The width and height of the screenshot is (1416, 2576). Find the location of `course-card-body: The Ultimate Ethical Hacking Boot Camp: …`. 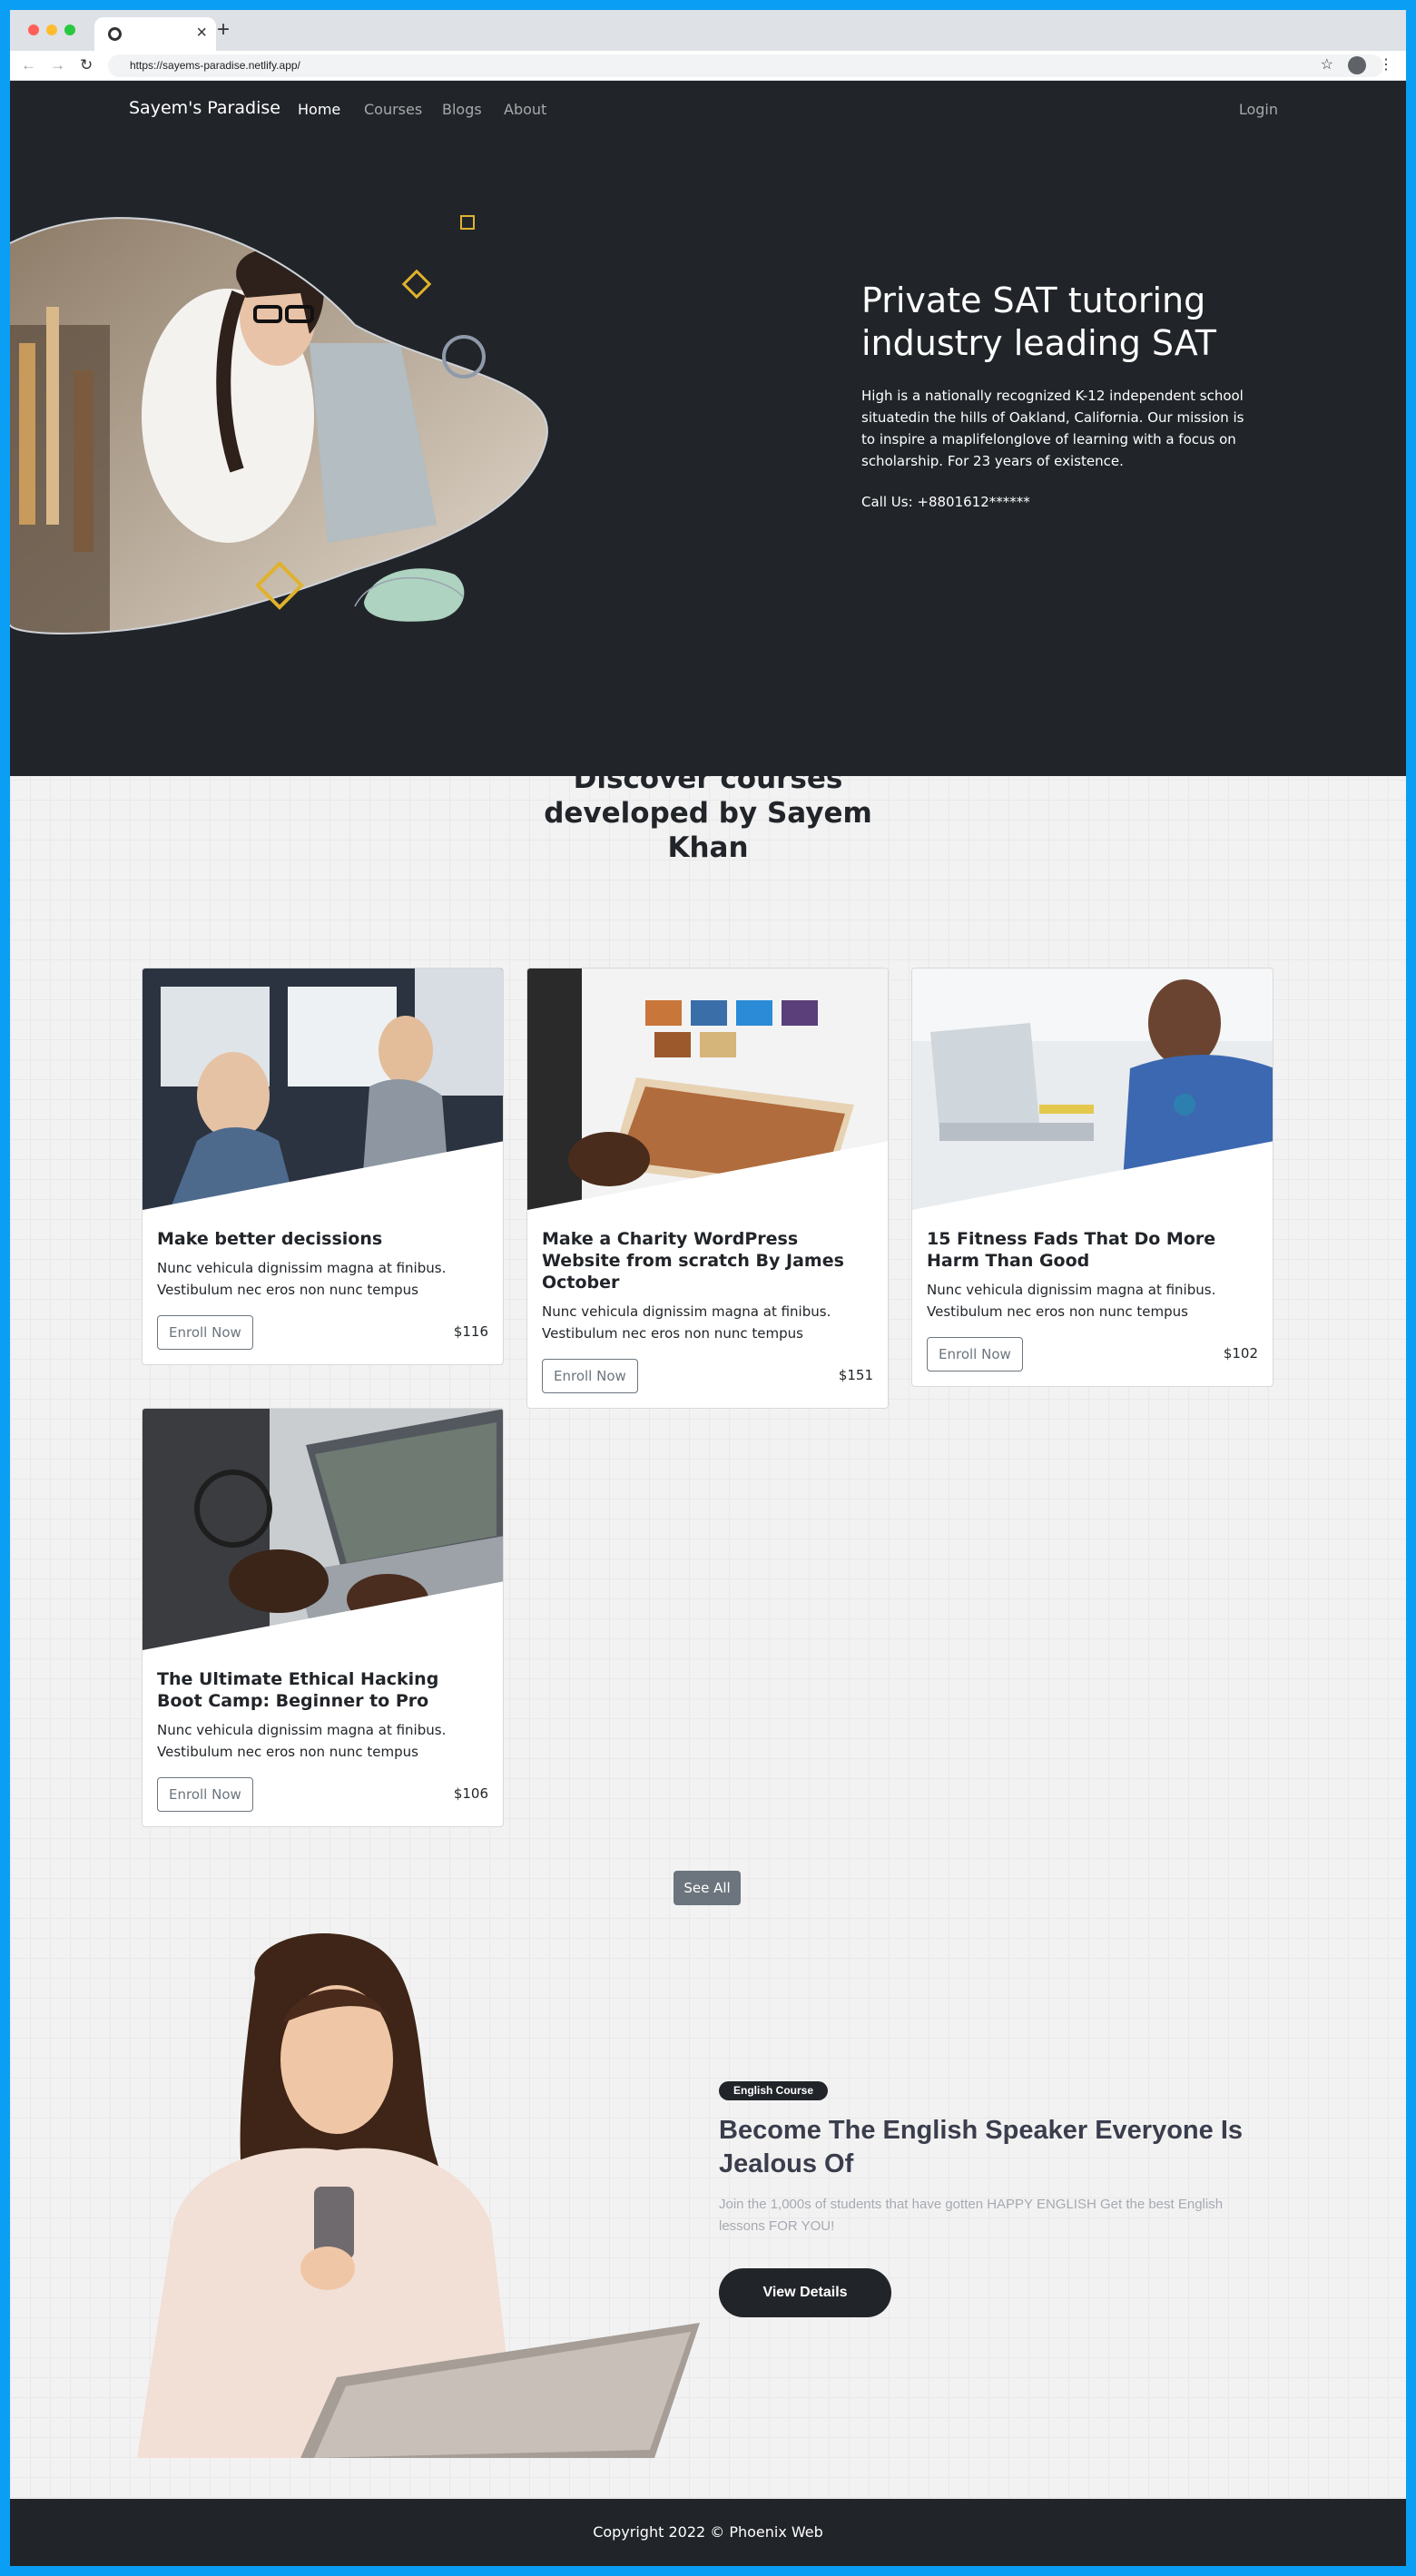

course-card-body: The Ultimate Ethical Hacking Boot Camp: … is located at coordinates (323, 1738).